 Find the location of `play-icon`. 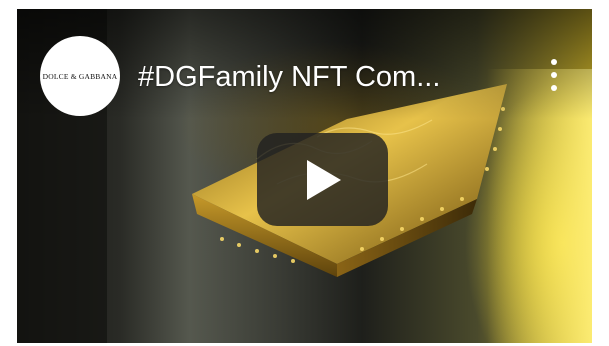

play-icon is located at coordinates (323, 179).